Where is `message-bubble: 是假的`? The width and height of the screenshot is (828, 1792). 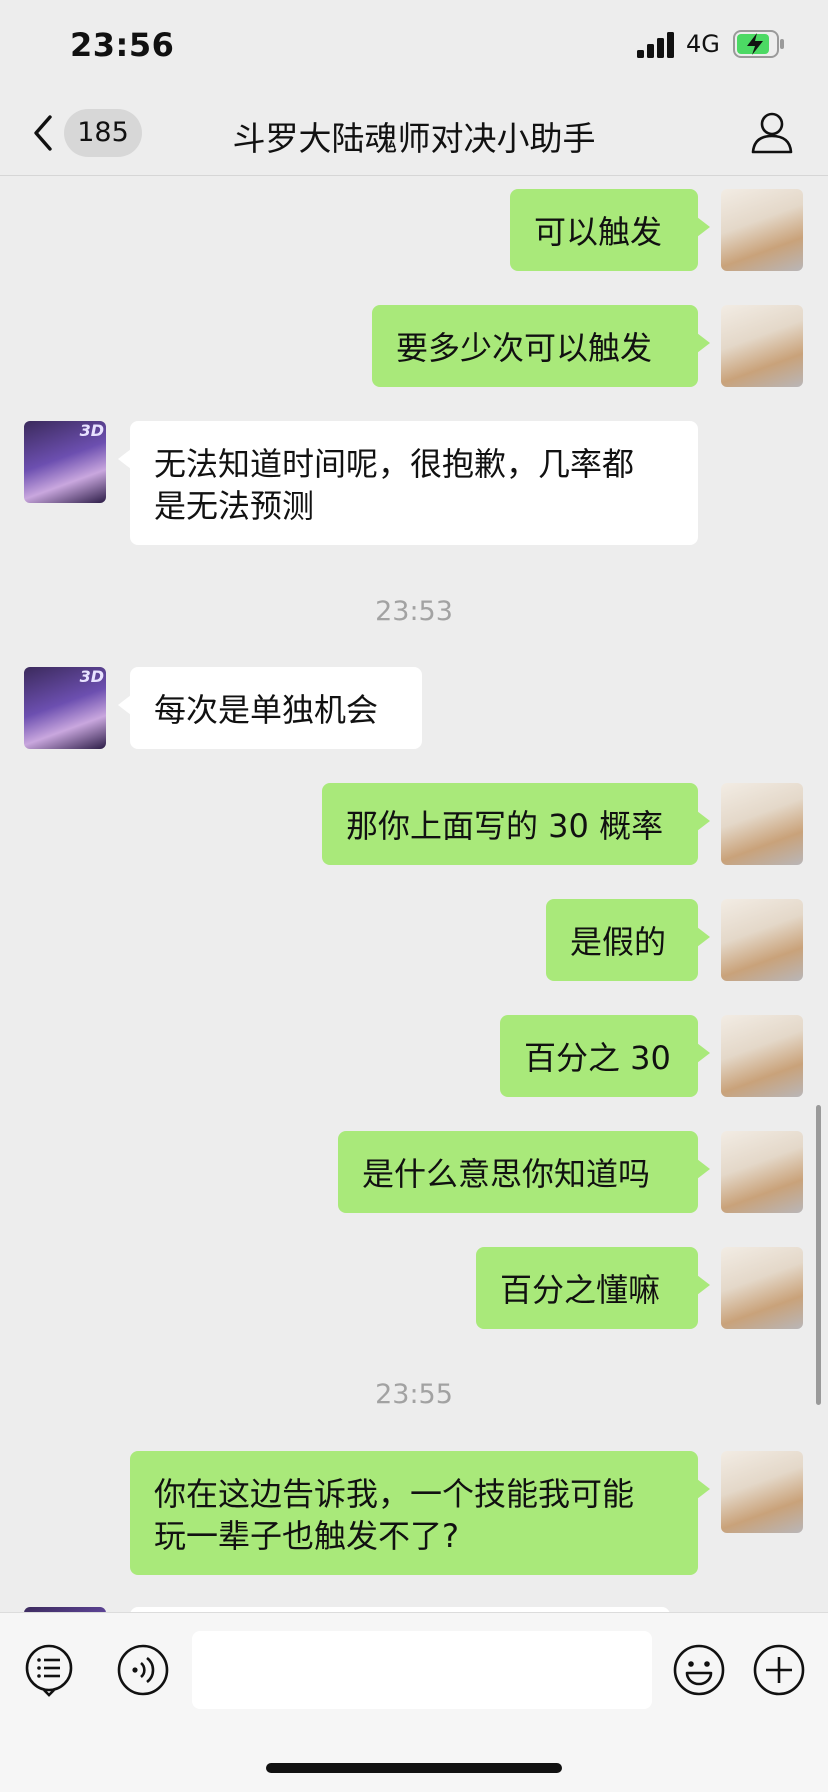 message-bubble: 是假的 is located at coordinates (628, 940).